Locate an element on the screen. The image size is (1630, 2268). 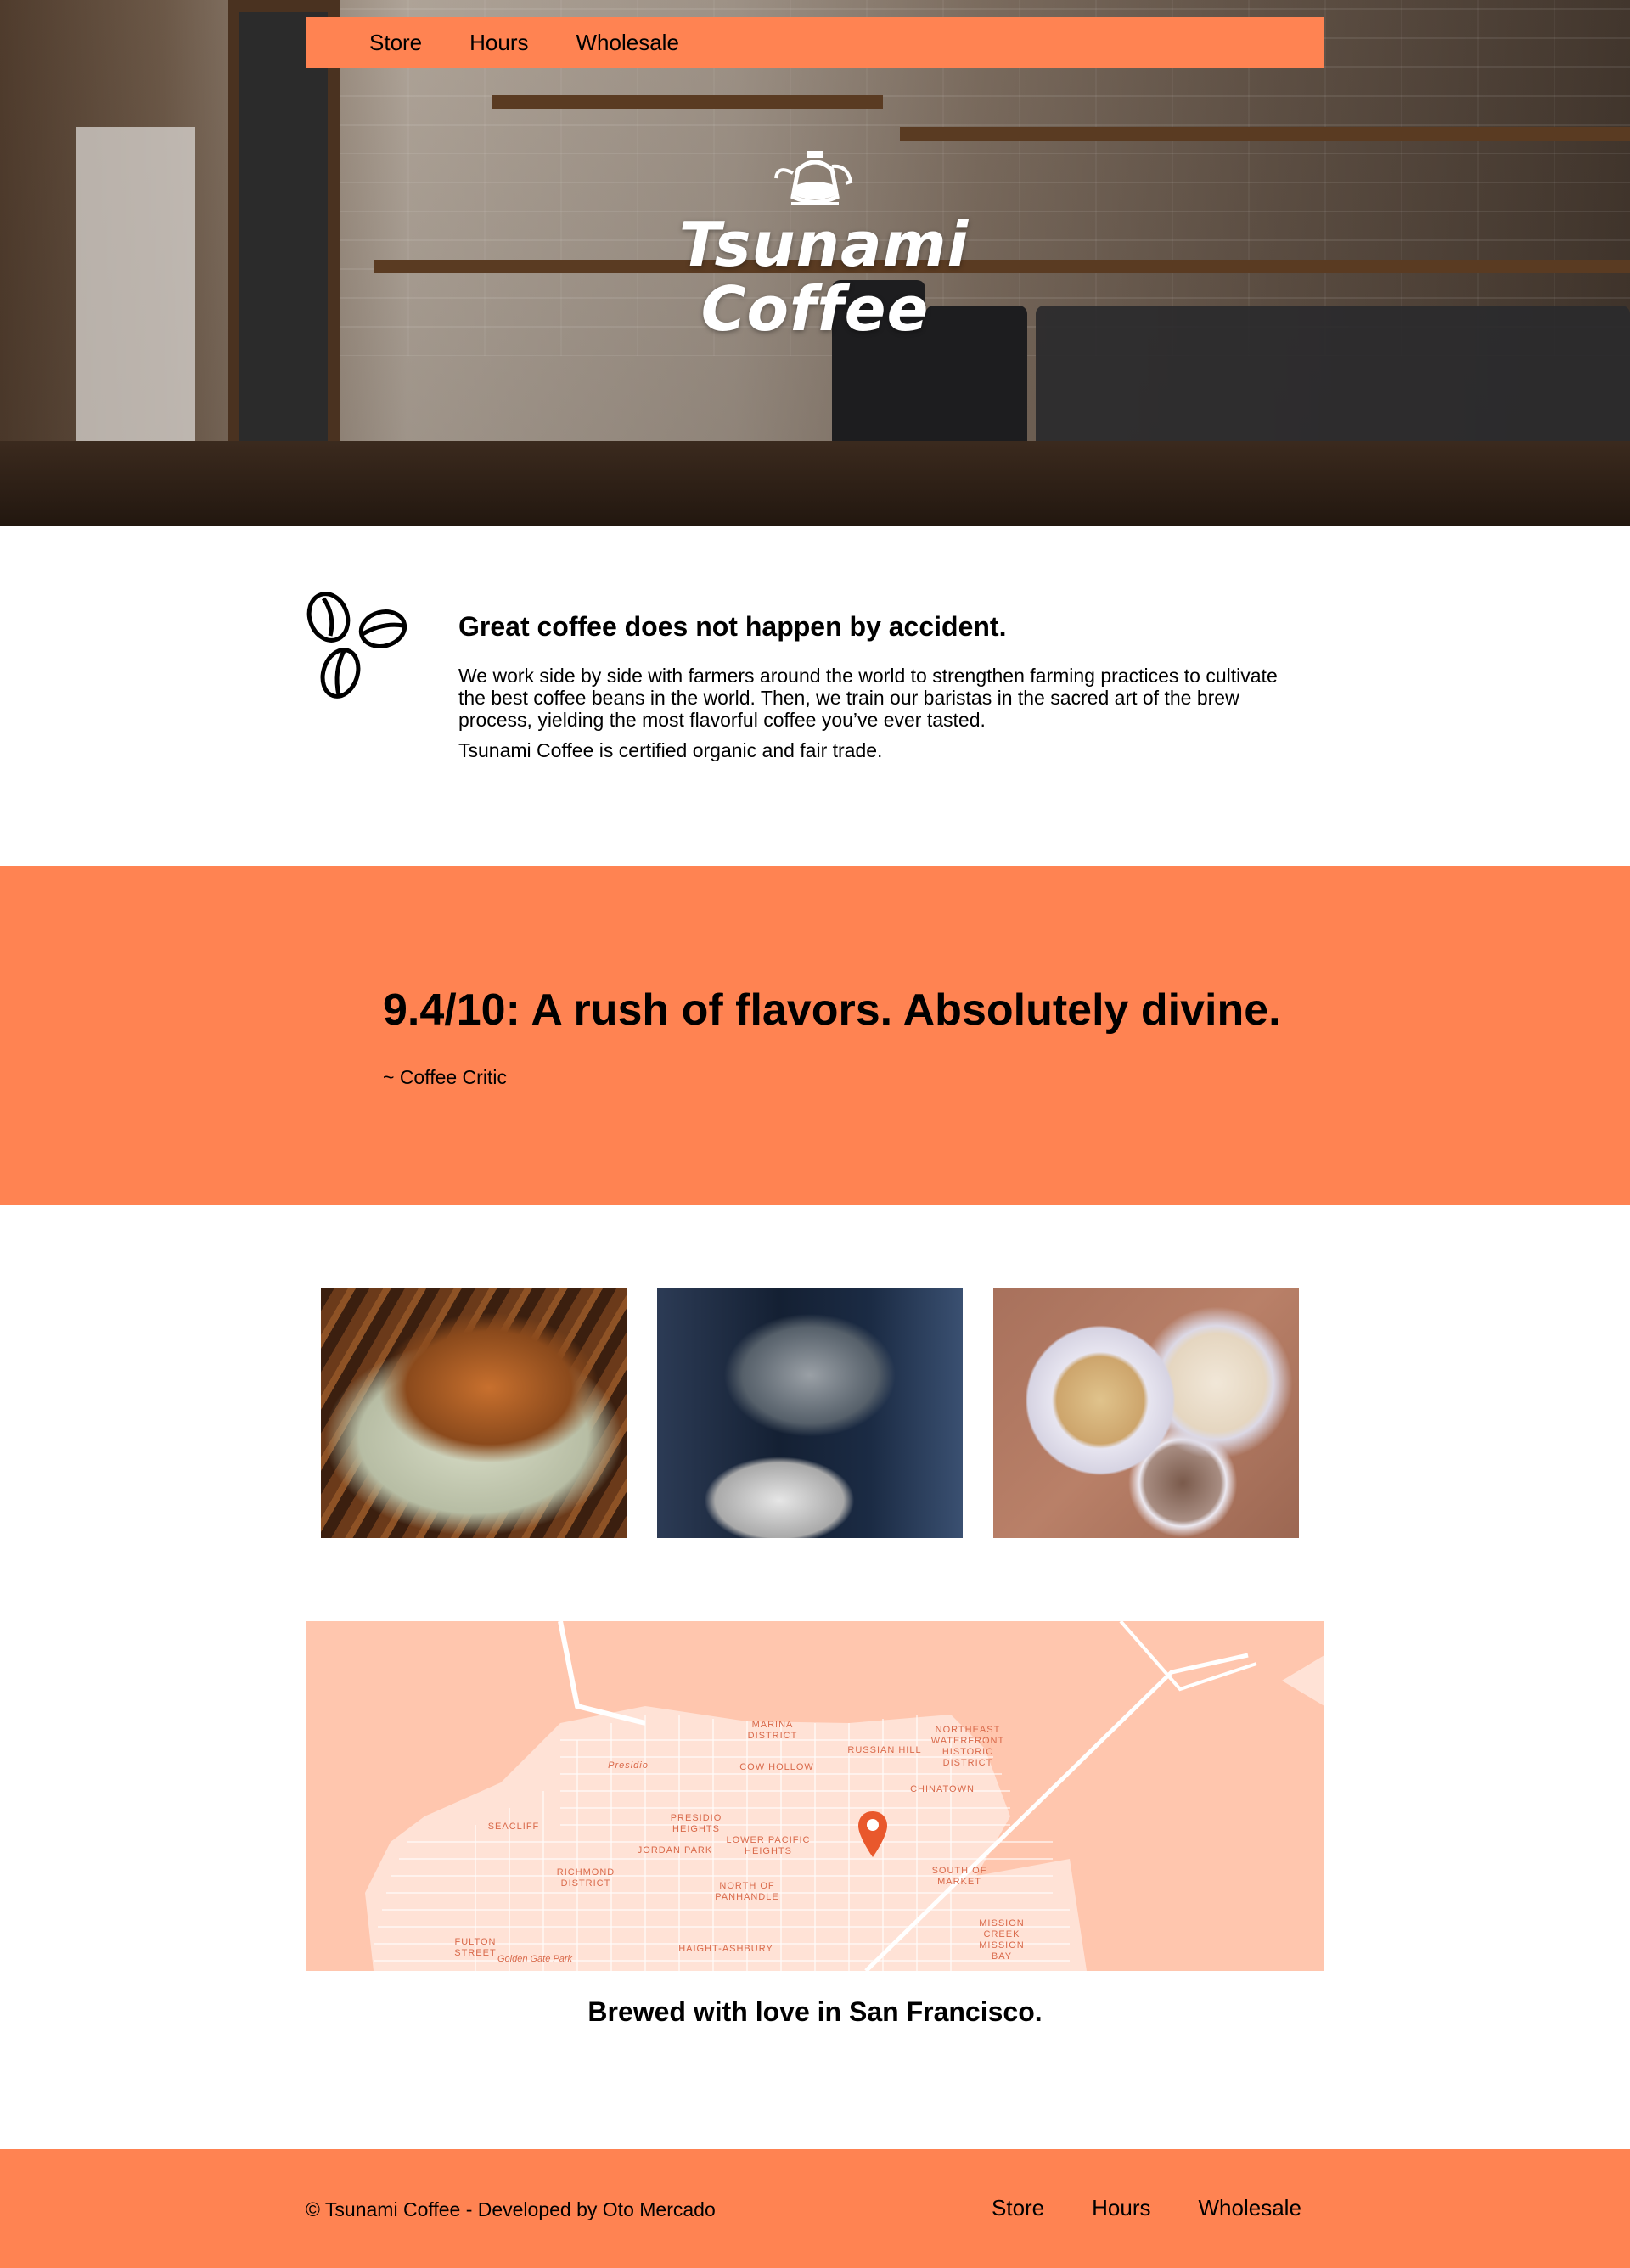
nav-wholesale-link: Wholesale is located at coordinates (628, 43).